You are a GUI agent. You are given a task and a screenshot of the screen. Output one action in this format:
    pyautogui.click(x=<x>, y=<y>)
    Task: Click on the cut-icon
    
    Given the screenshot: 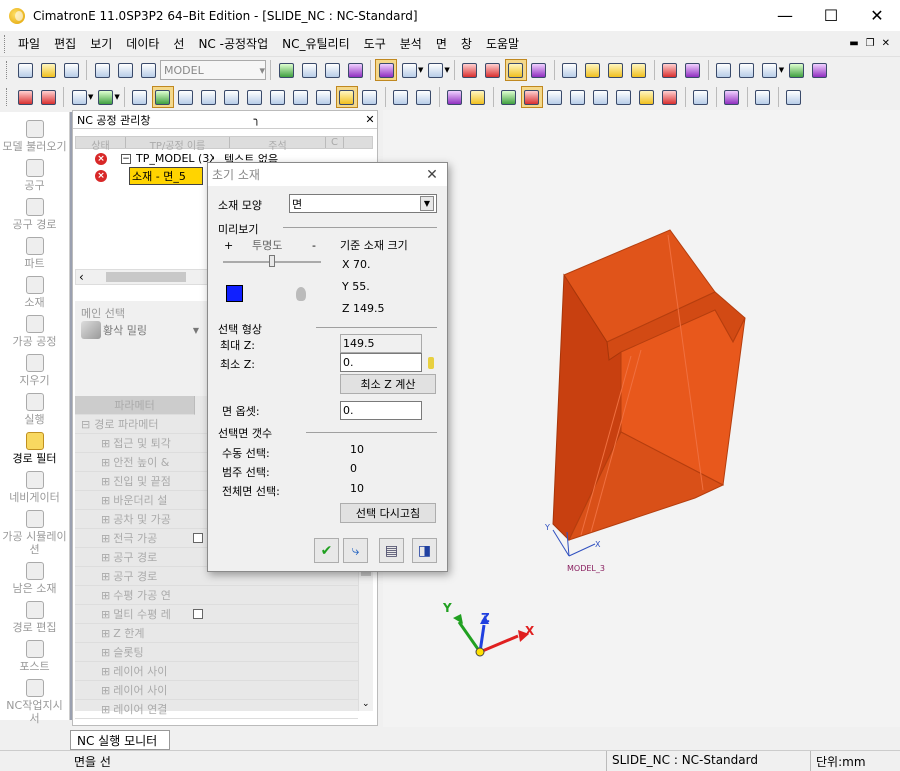 What is the action you would take?
    pyautogui.click(x=125, y=70)
    